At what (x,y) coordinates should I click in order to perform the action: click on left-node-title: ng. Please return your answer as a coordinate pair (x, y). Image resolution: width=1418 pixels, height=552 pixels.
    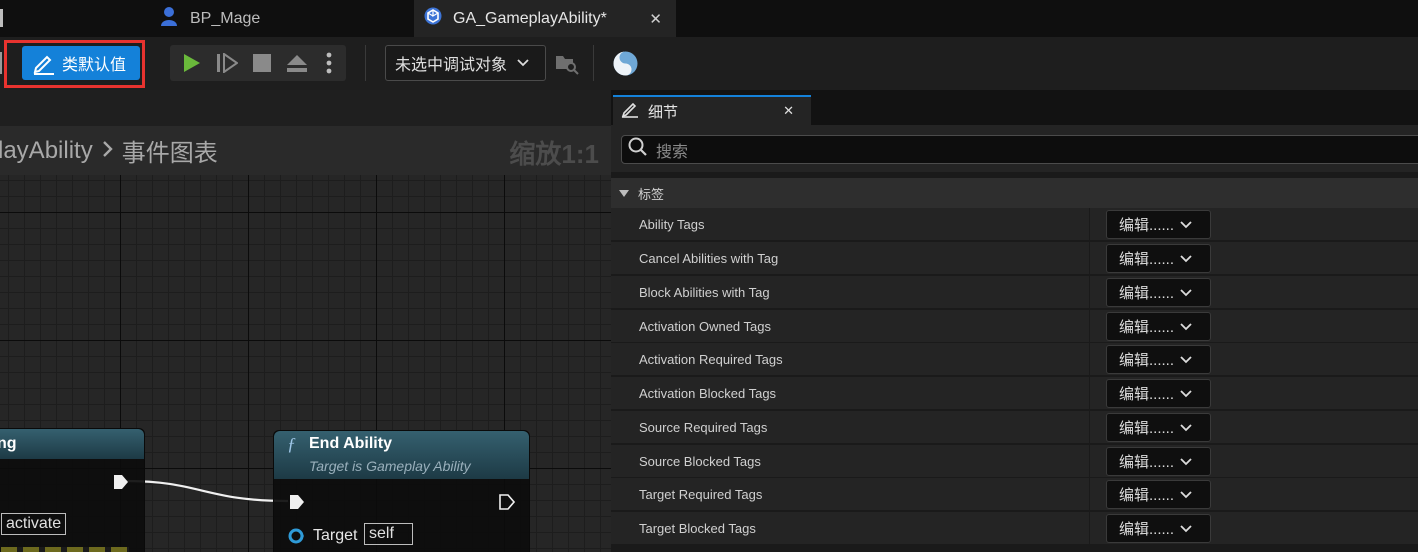
    Looking at the image, I should click on (8, 443).